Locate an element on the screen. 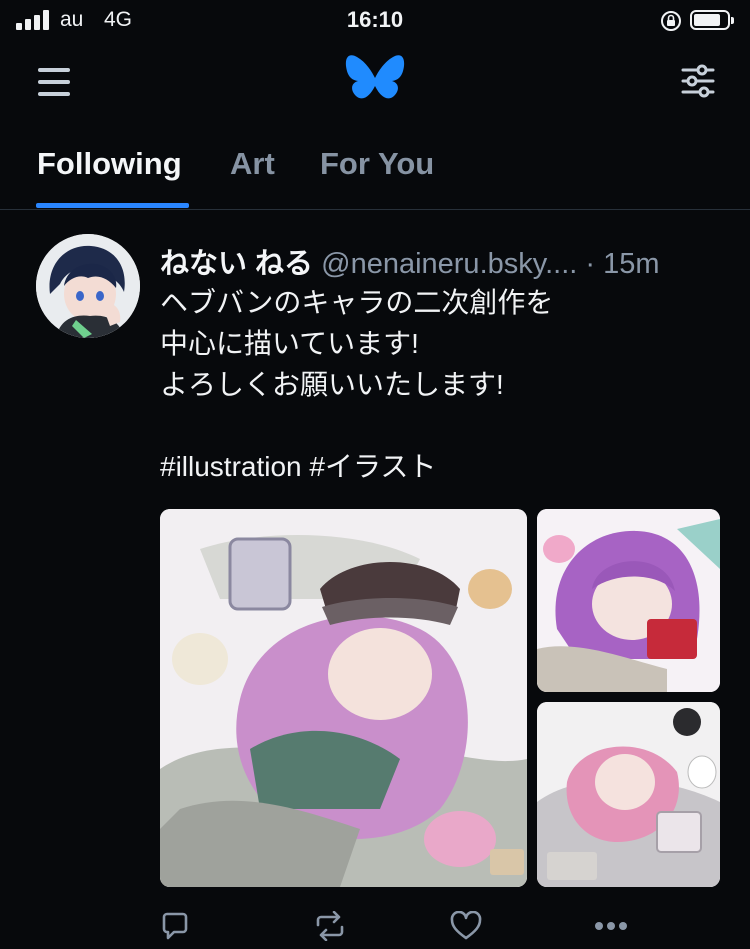 The image size is (750, 949). artwork-bottom-right-image is located at coordinates (628, 794).